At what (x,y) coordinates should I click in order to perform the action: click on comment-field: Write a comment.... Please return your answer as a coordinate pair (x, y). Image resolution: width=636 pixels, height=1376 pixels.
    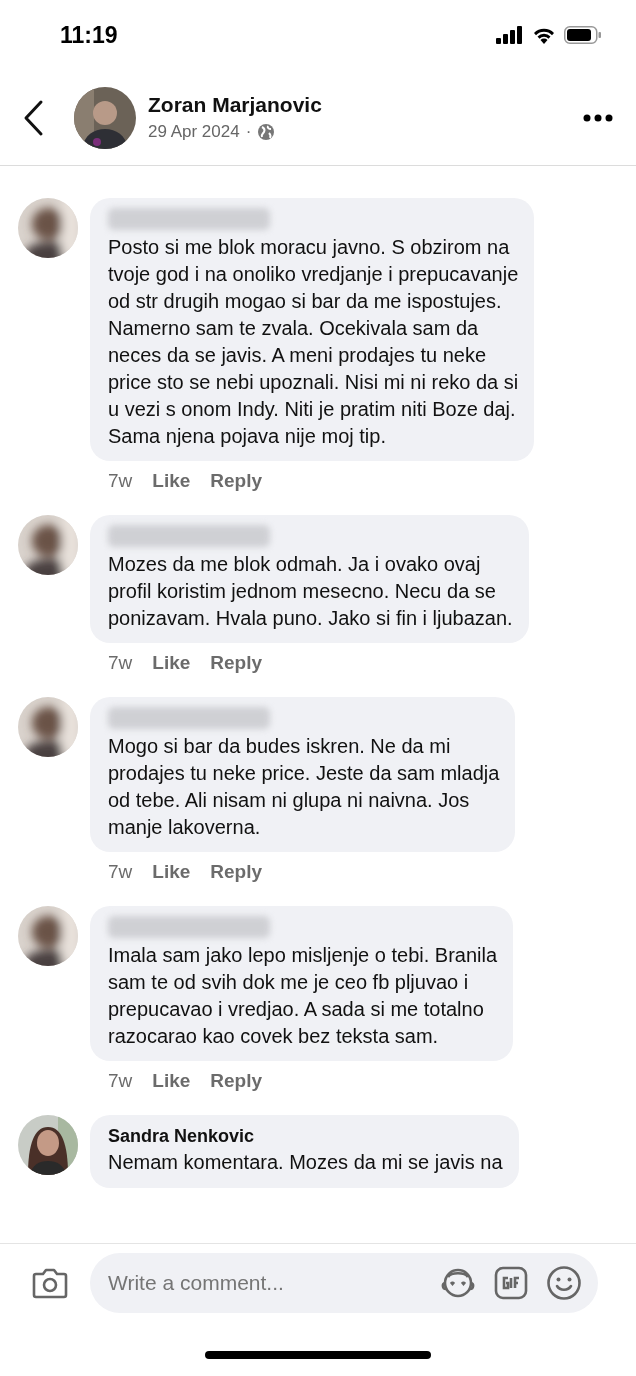
    Looking at the image, I should click on (344, 1283).